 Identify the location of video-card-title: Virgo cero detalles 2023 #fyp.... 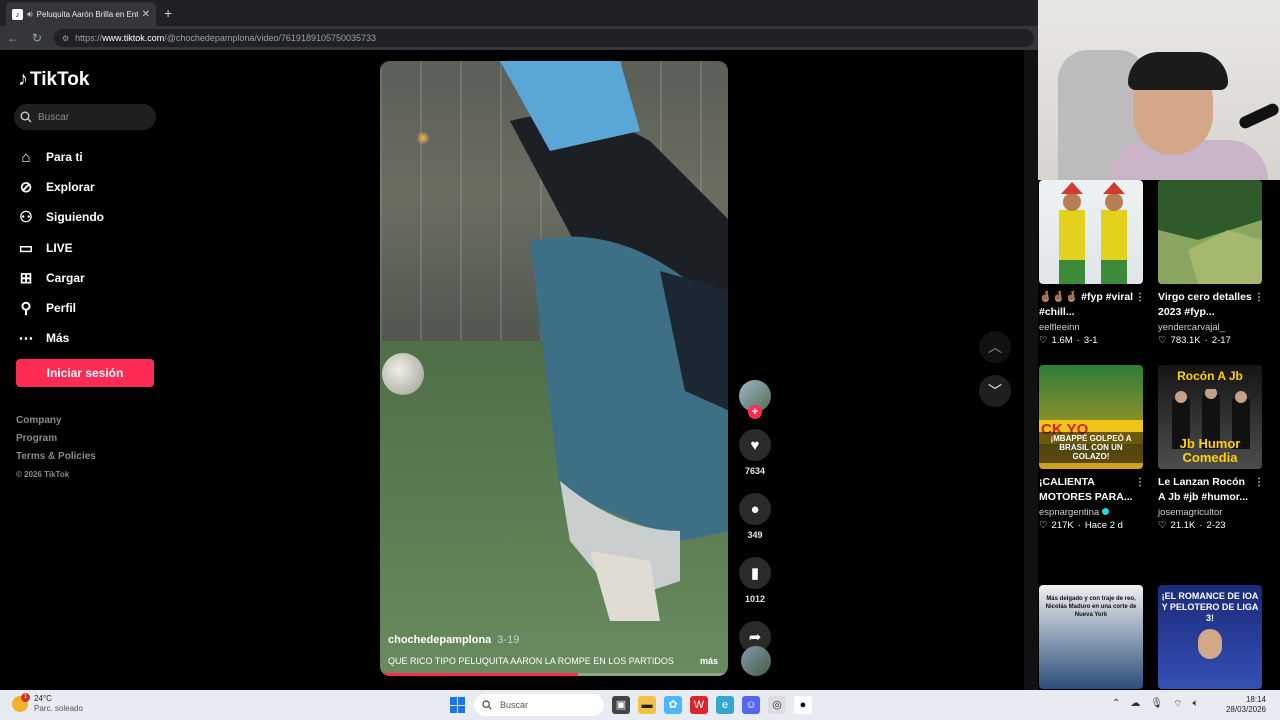
(1205, 304).